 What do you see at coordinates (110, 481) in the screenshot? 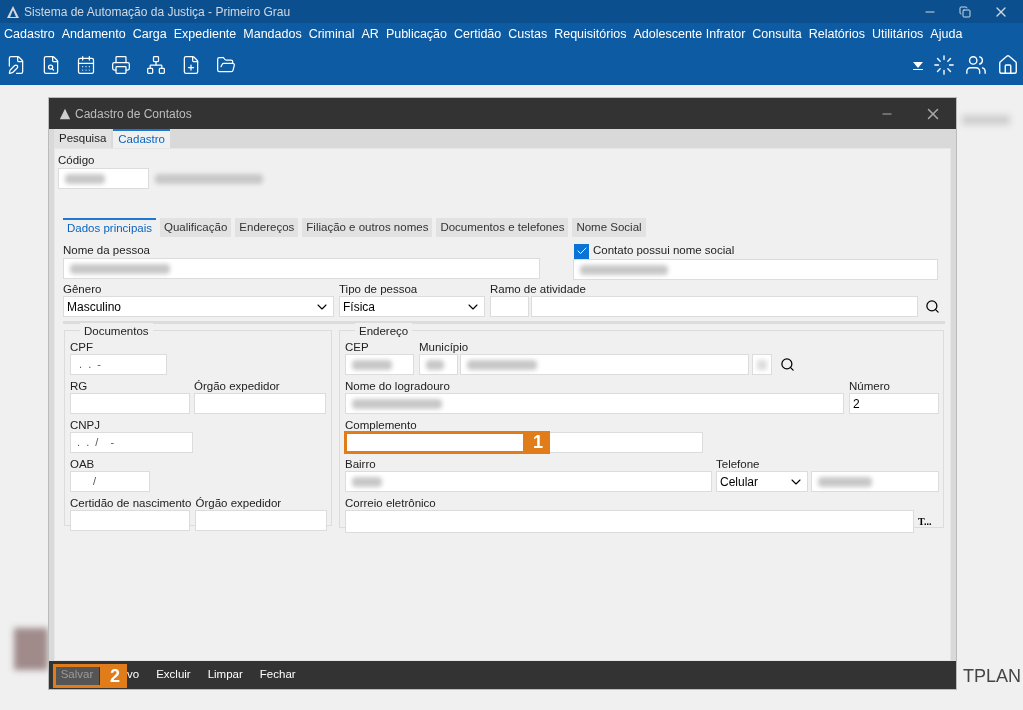
I see `input-field: /` at bounding box center [110, 481].